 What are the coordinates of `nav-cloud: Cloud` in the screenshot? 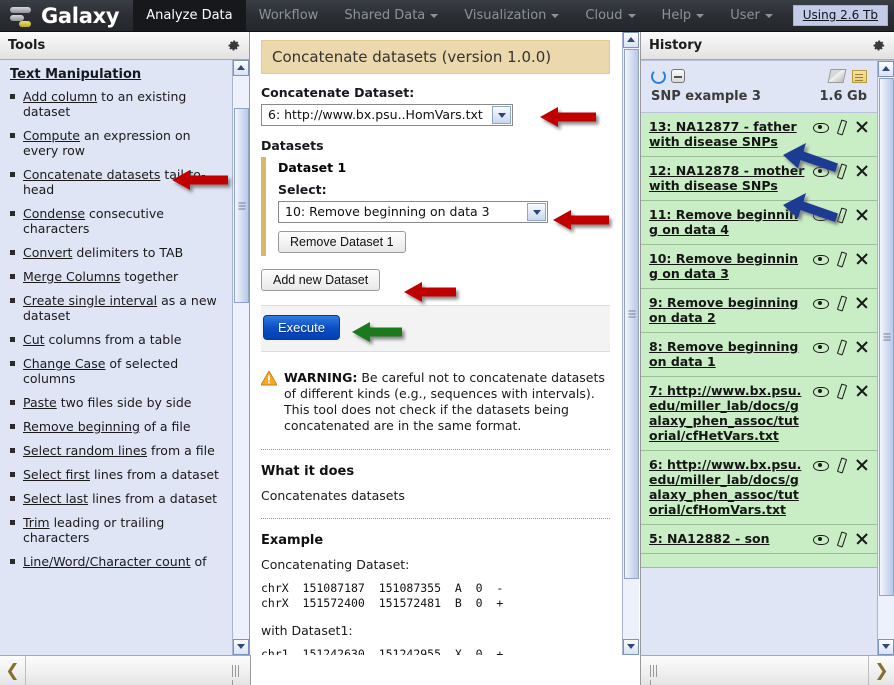 It's located at (610, 15).